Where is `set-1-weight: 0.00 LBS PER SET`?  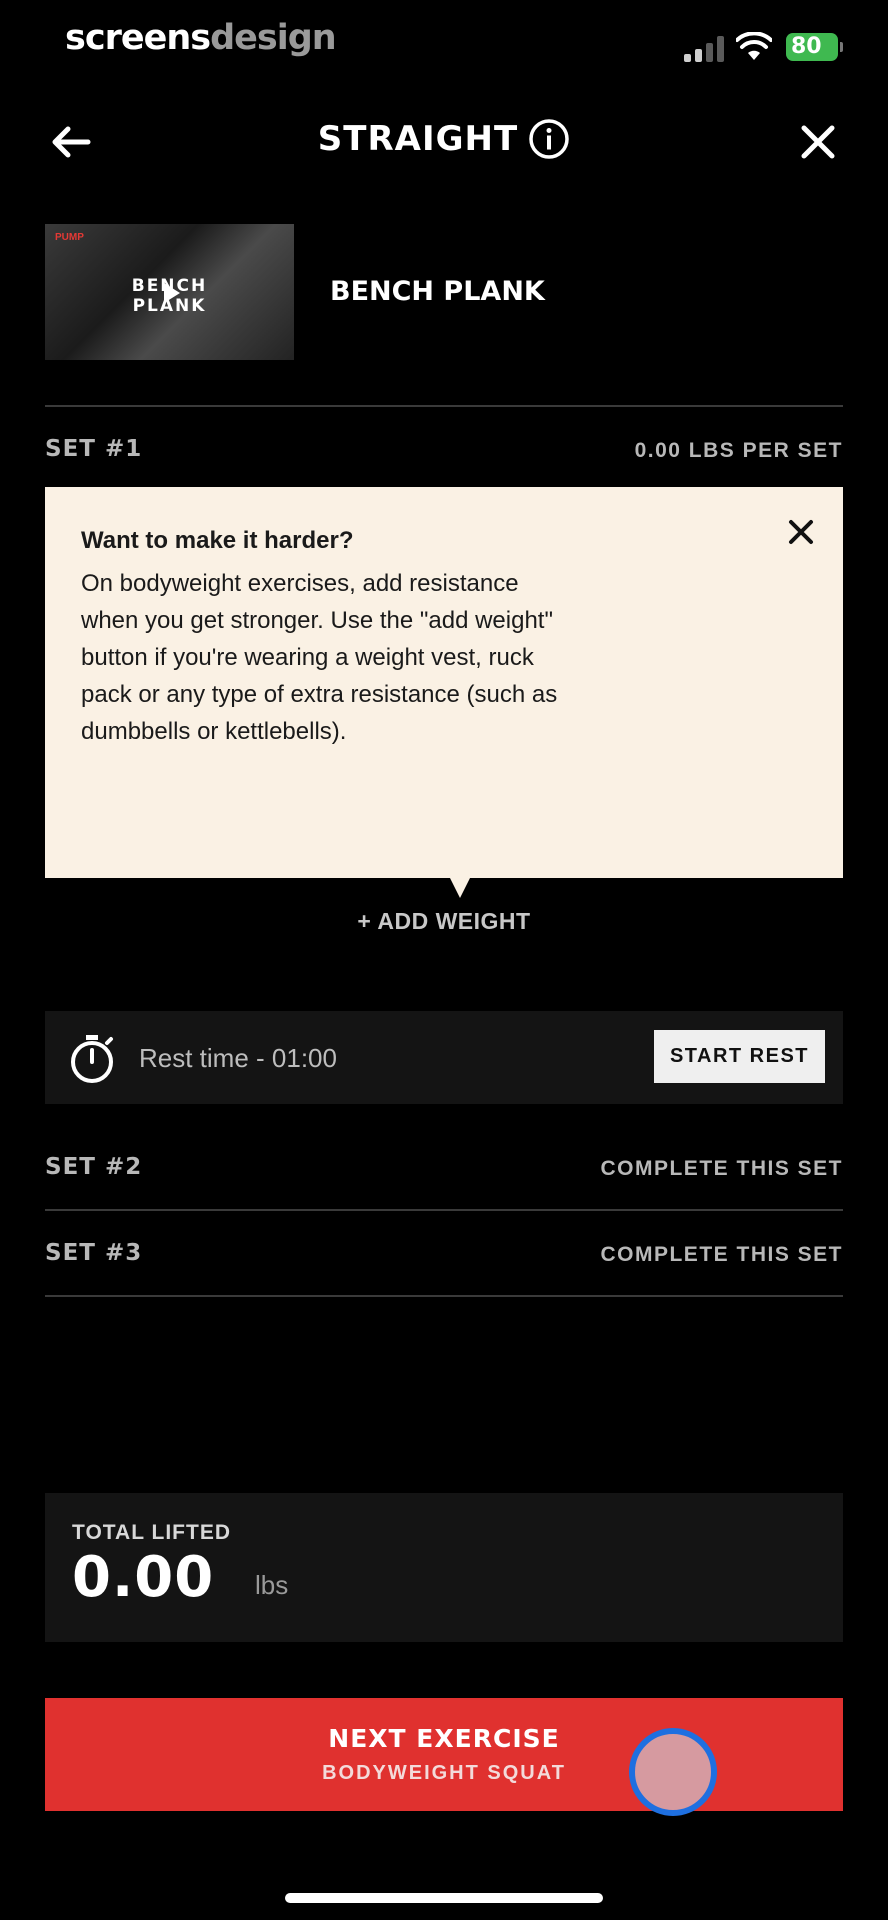 set-1-weight: 0.00 LBS PER SET is located at coordinates (738, 450).